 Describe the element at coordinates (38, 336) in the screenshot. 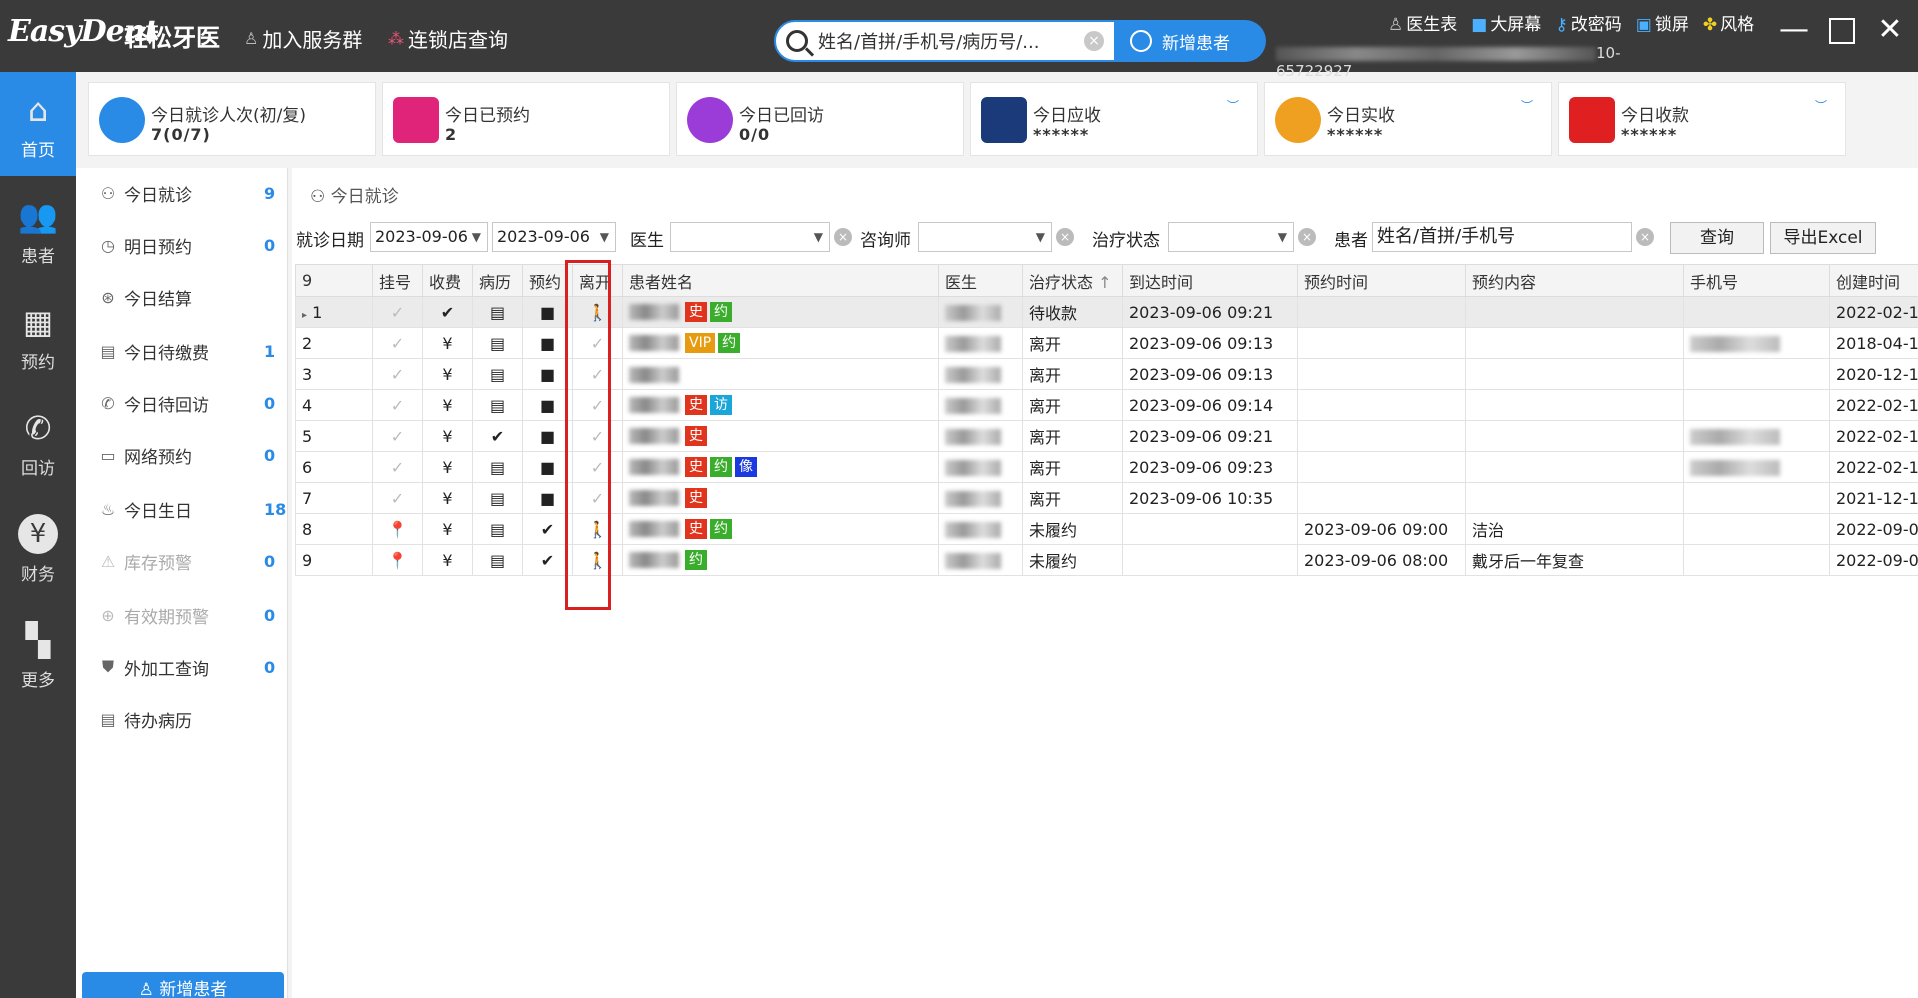

I see `nav-appointments: ▦ 预约` at that location.